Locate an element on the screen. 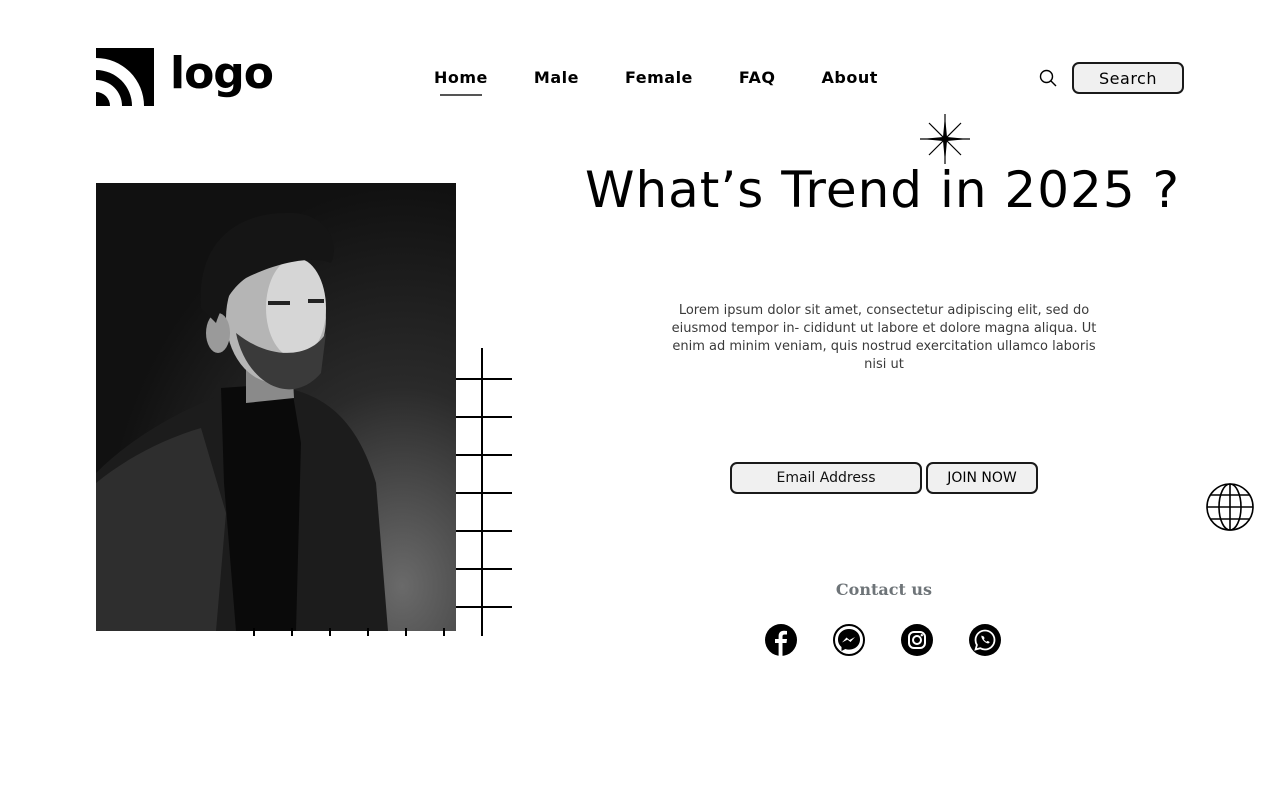 This screenshot has height=800, width=1280. logo: logo is located at coordinates (185, 77).